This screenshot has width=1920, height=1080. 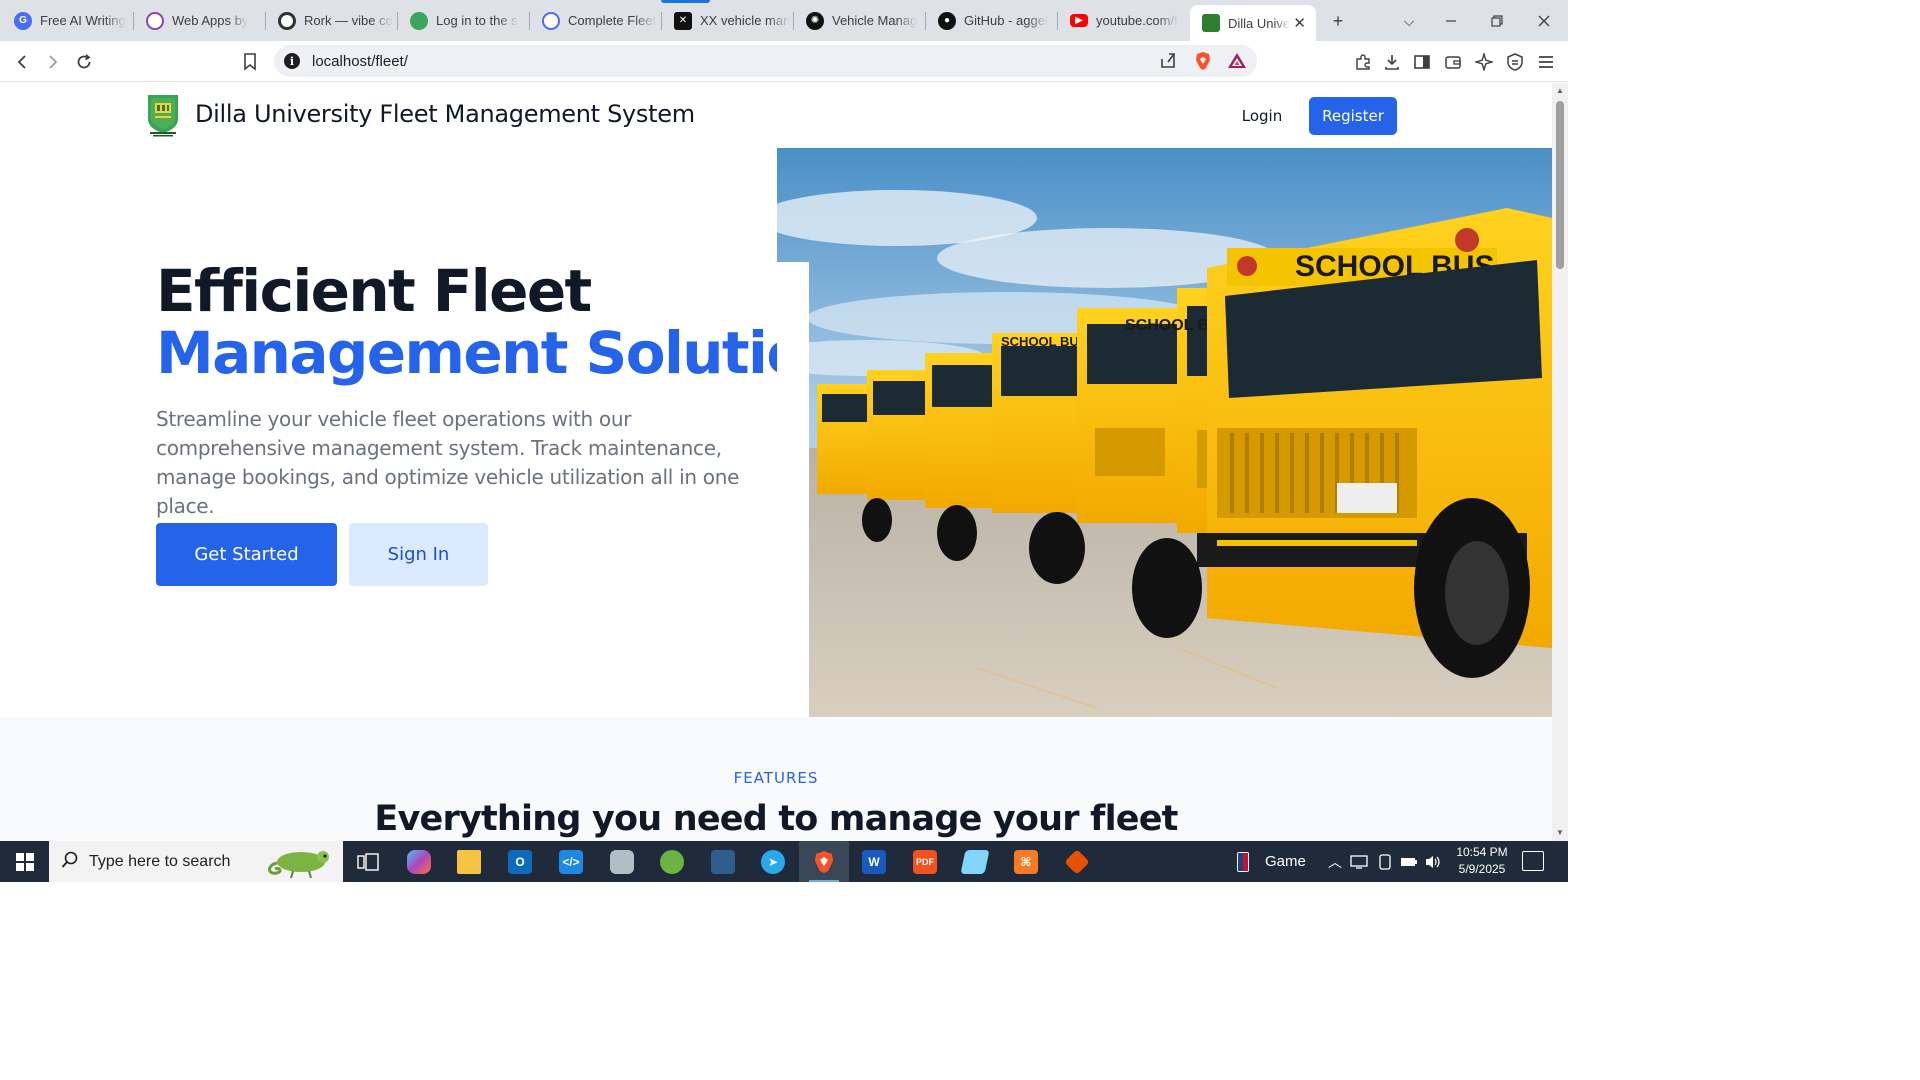 I want to click on git-client-icon, so click(x=1077, y=861).